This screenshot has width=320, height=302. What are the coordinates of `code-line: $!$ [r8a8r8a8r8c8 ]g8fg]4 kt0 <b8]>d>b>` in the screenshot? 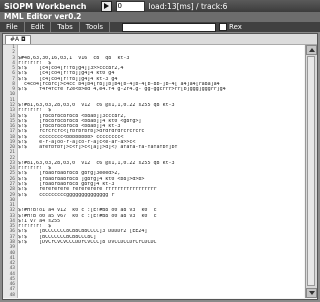 It's located at (81, 179).